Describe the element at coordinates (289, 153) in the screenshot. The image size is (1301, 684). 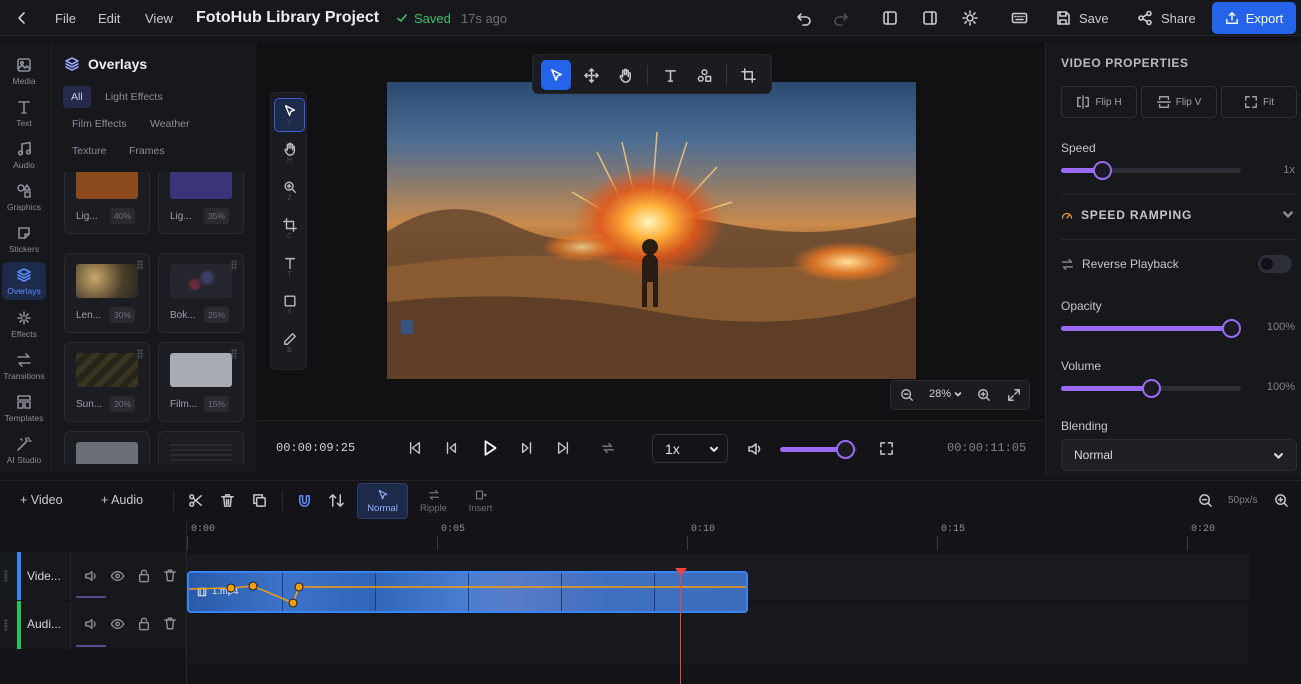
I see `tool-hand: H` at that location.